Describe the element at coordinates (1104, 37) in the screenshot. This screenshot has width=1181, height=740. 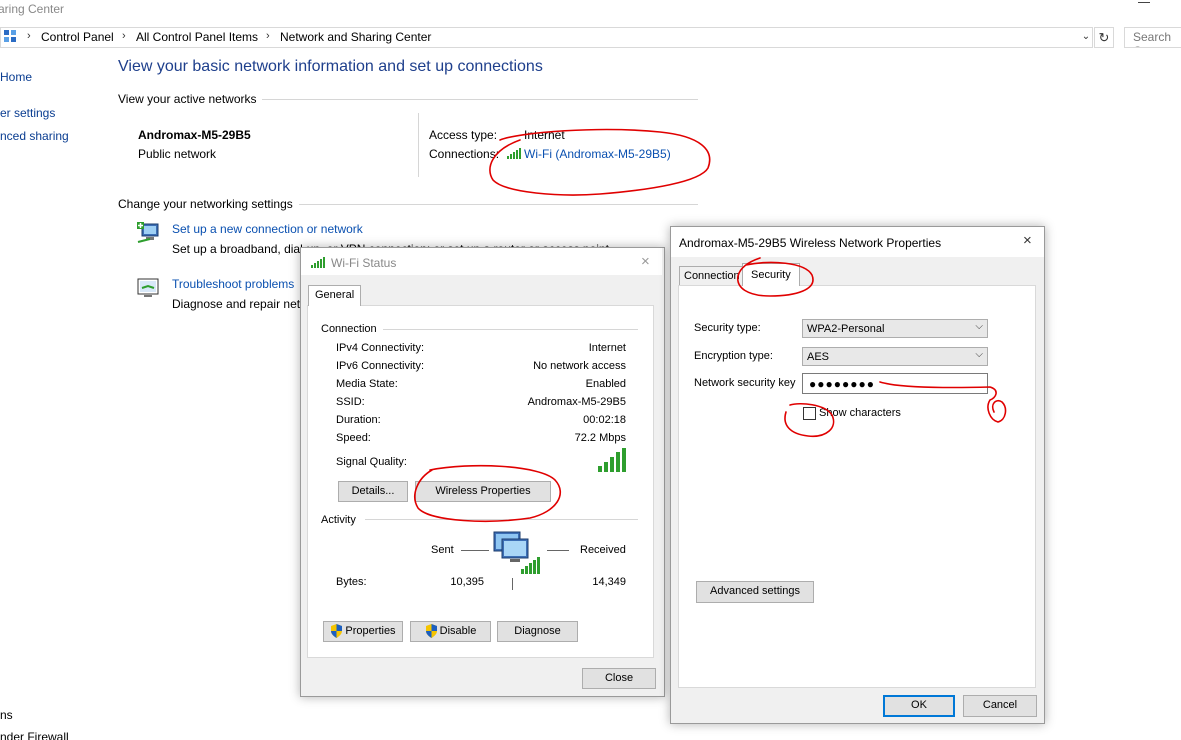
I see `refresh-icon: ↻` at that location.